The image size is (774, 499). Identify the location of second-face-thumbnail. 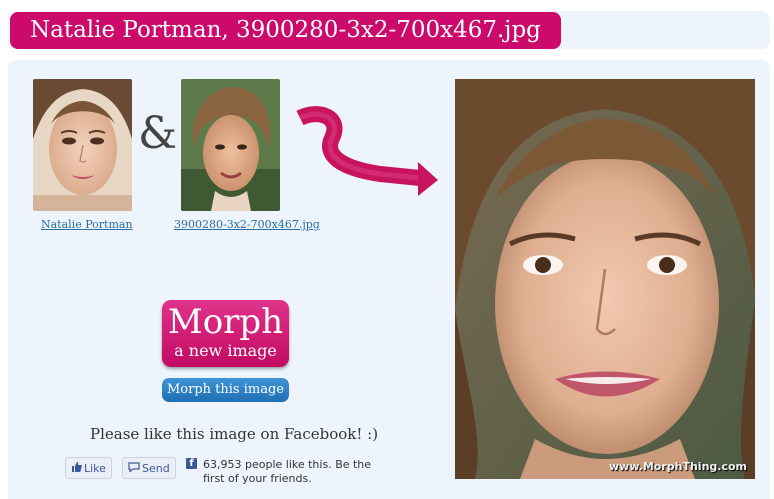
(230, 145).